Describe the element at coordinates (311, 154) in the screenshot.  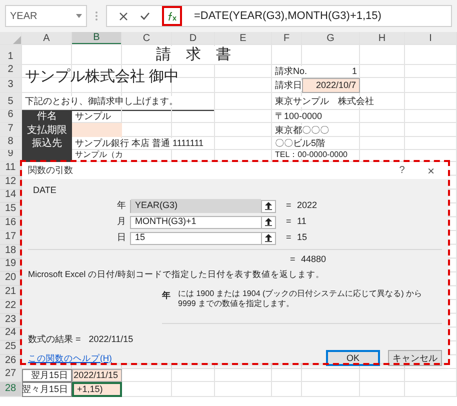
I see `cell-text: TEL：00-0000-0000` at that location.